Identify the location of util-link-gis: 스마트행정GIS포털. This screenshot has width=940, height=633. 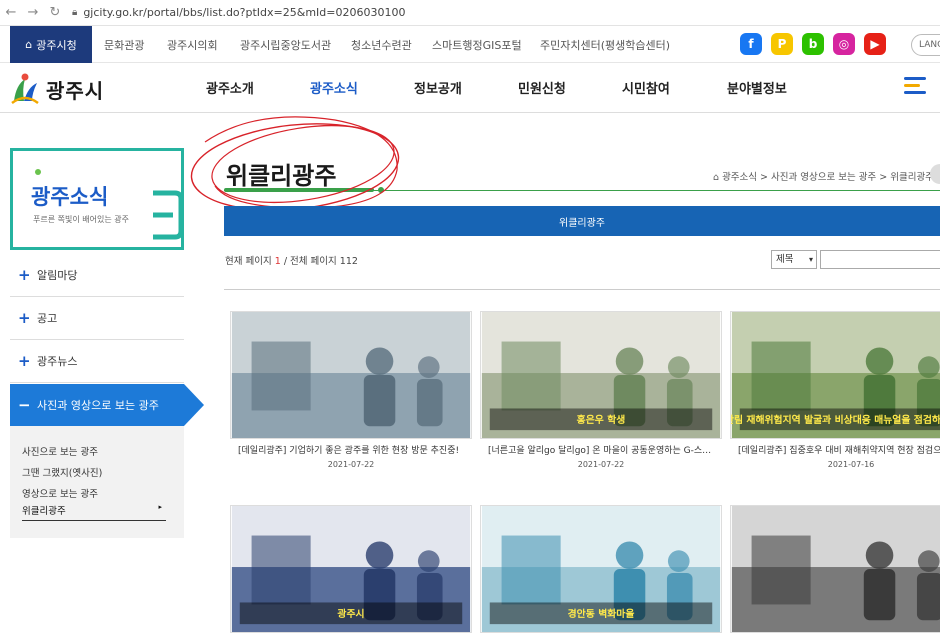
(477, 45).